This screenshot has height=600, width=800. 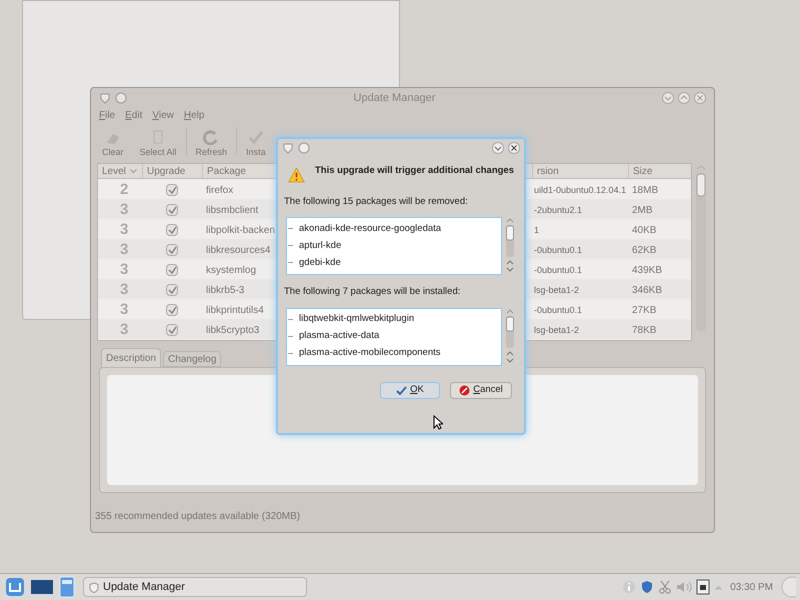 What do you see at coordinates (372, 292) in the screenshot?
I see `list-label: The following 7 packages will be installed:` at bounding box center [372, 292].